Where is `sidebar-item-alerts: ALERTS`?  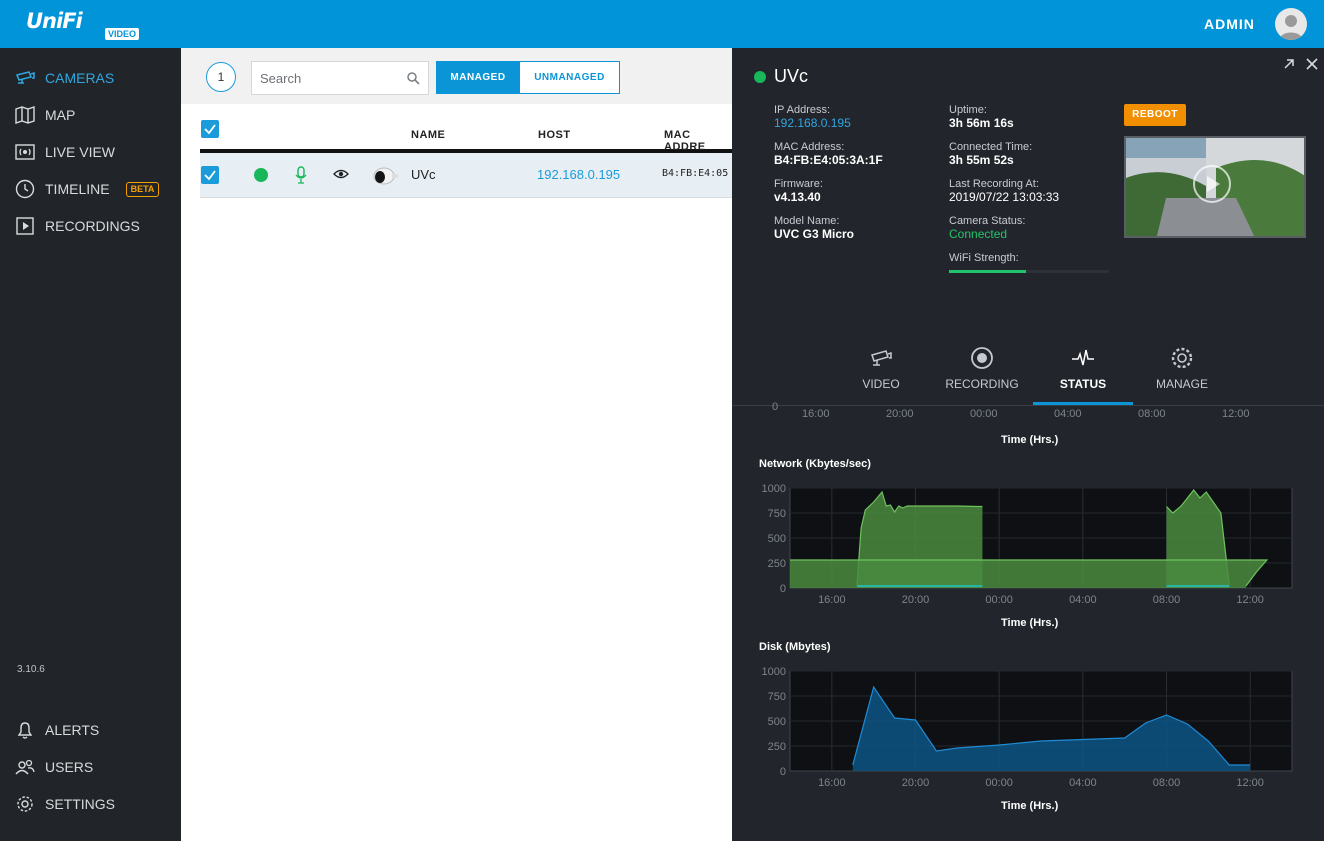 sidebar-item-alerts: ALERTS is located at coordinates (56, 730).